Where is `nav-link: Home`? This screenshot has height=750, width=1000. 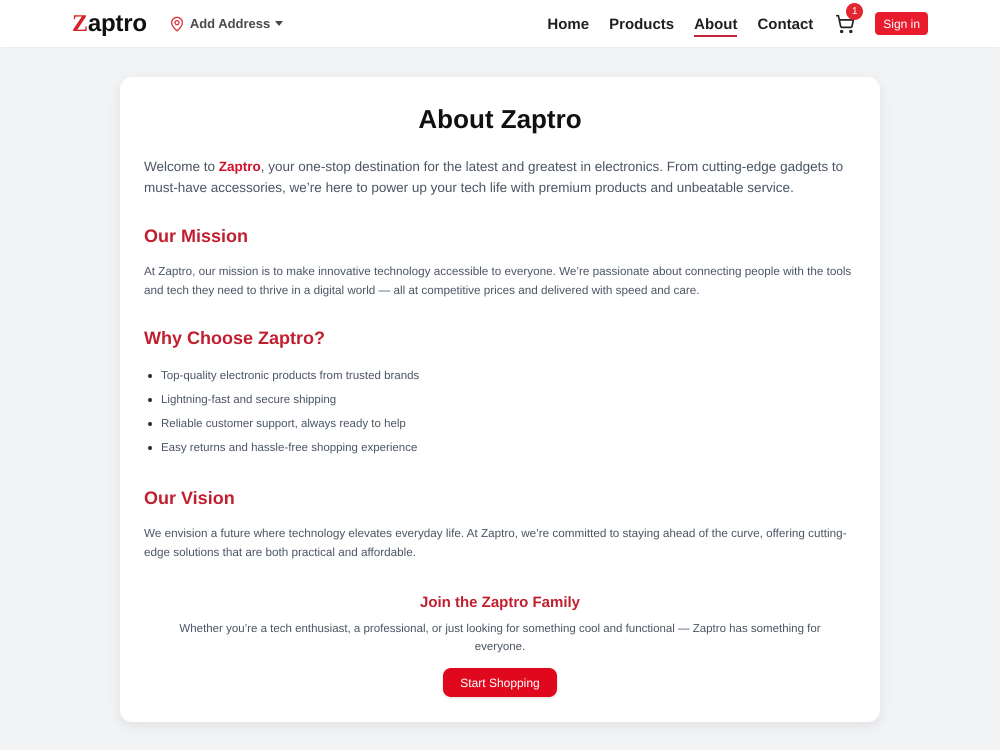
nav-link: Home is located at coordinates (568, 23).